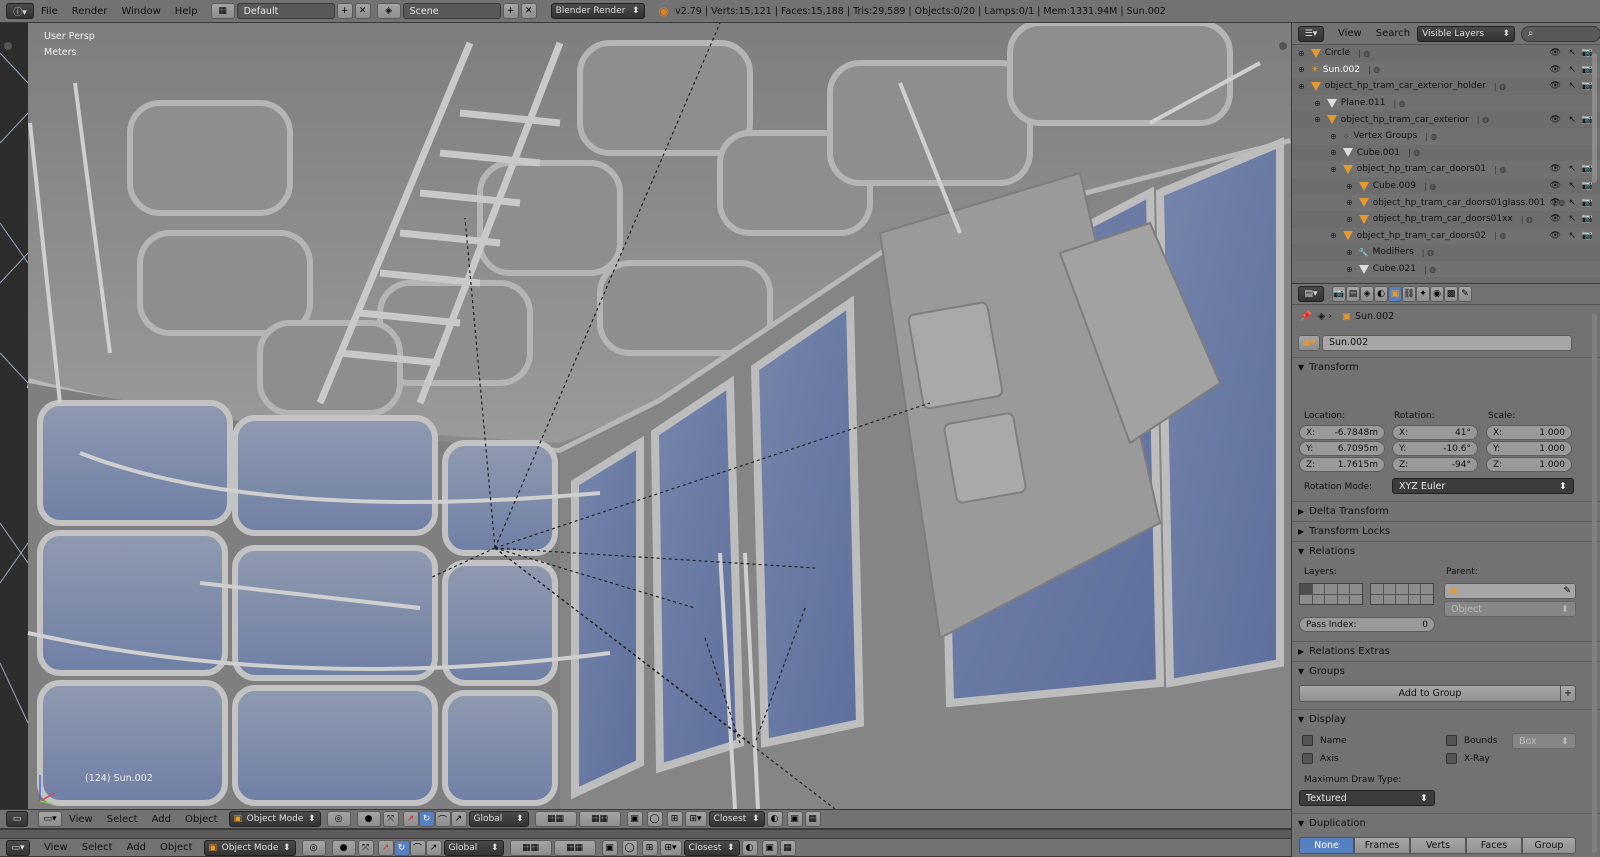  Describe the element at coordinates (1446, 103) in the screenshot. I see `outliner-row: ⊕ Plane.011 | ◍` at that location.